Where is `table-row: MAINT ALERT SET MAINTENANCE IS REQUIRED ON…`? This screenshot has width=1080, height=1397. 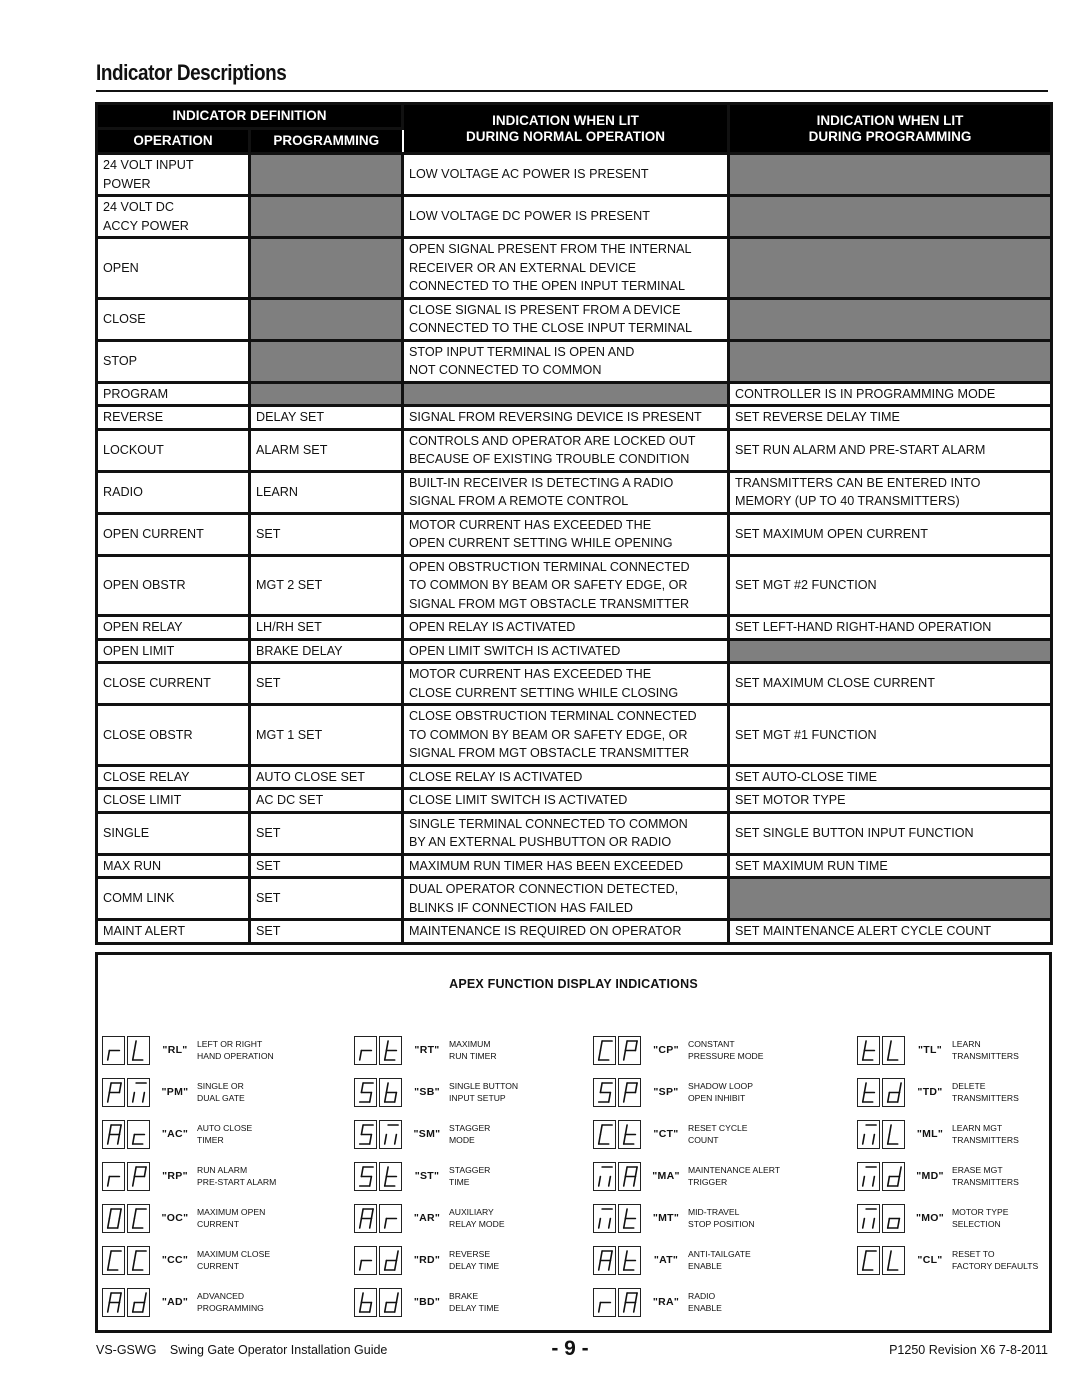 table-row: MAINT ALERT SET MAINTENANCE IS REQUIRED ON… is located at coordinates (574, 931).